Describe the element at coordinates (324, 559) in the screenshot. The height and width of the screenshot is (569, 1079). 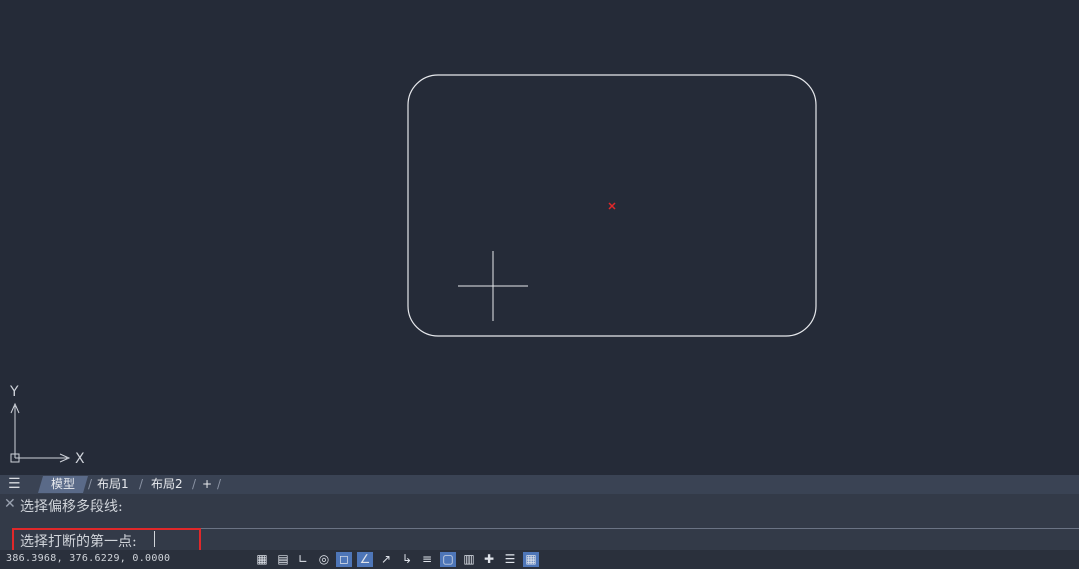
I see `polar-tracking-icon: ◎` at that location.